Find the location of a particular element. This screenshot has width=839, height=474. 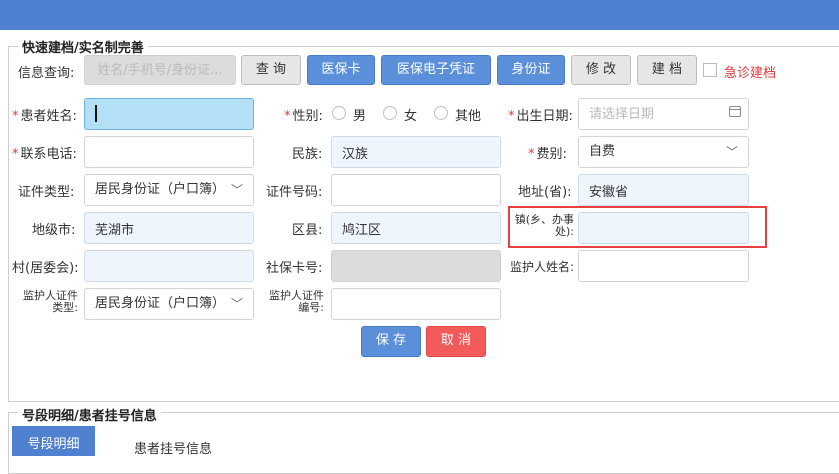

text-cursor is located at coordinates (96, 113).